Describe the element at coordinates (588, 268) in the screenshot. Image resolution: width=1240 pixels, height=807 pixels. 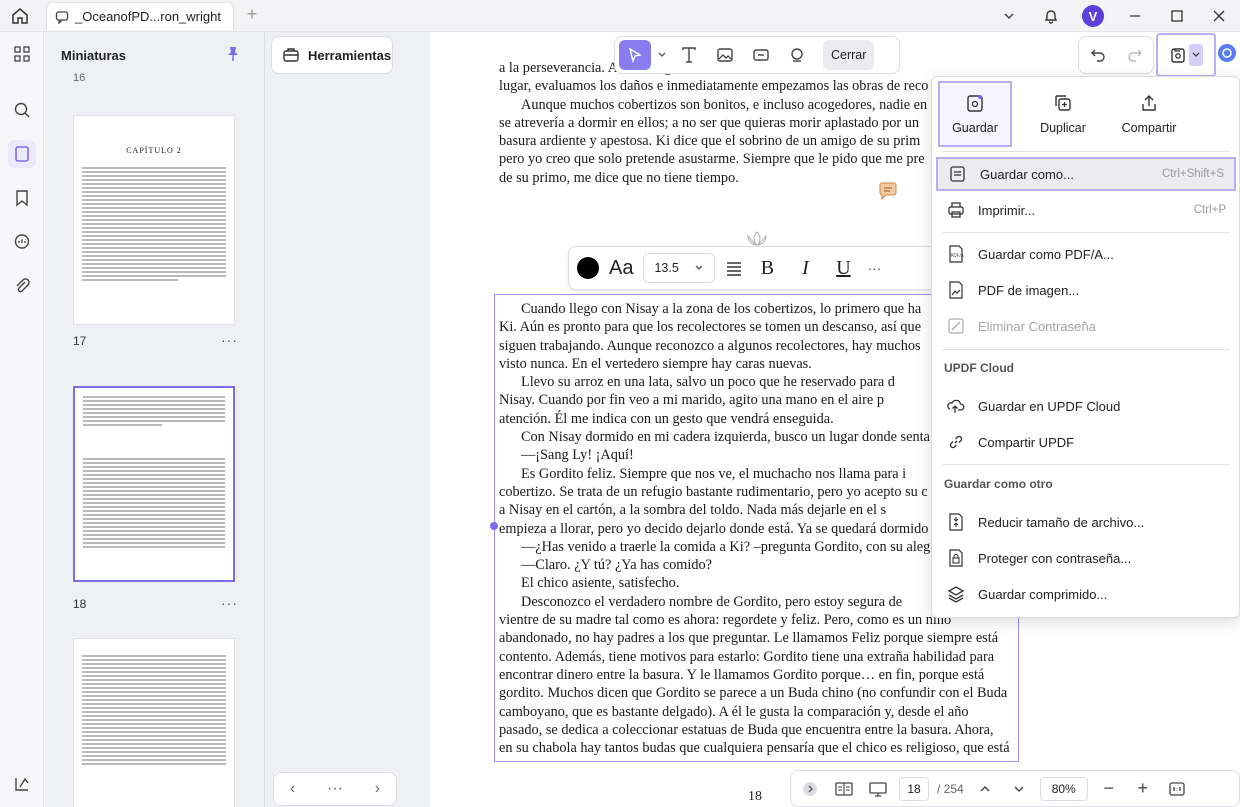
I see `text-color-picker` at that location.